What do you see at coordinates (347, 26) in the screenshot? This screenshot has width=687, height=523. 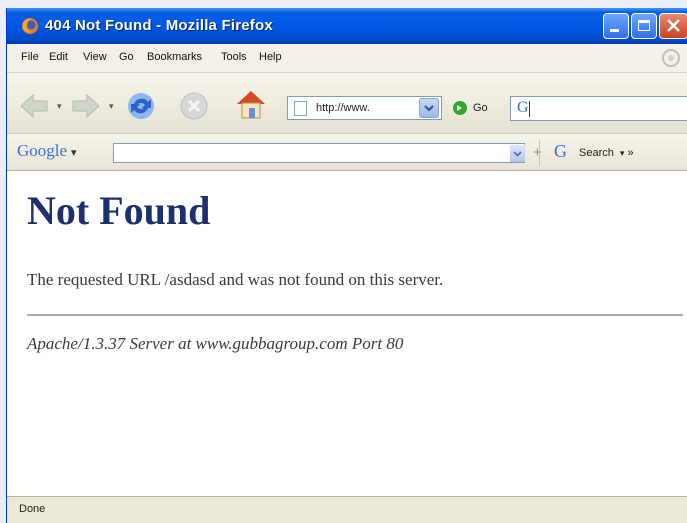 I see `title-bar: 404 Not Found - Mozilla Firefox` at bounding box center [347, 26].